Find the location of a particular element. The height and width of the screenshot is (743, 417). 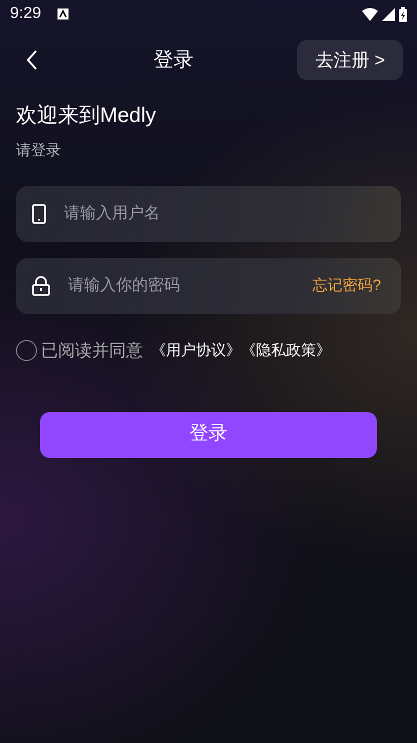

battery-icon is located at coordinates (403, 14).